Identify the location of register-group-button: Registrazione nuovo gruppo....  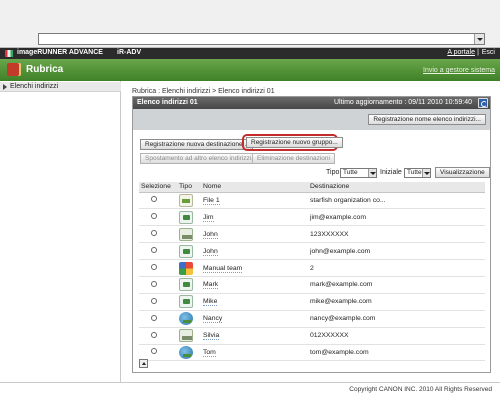
(294, 142).